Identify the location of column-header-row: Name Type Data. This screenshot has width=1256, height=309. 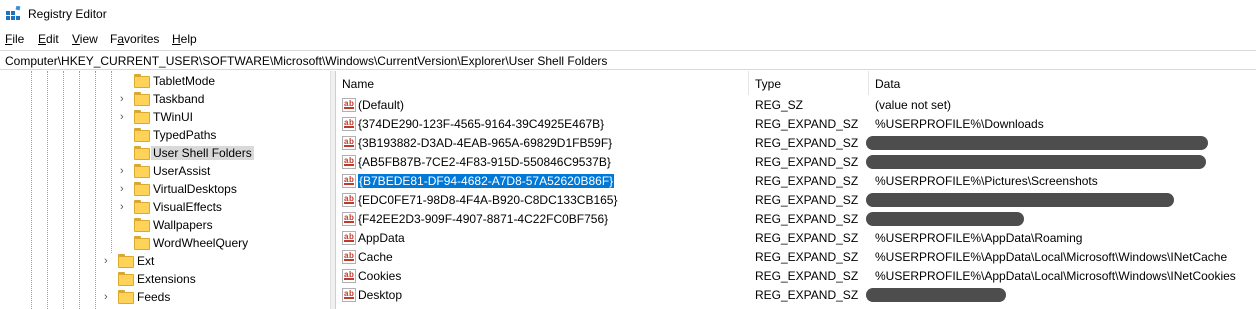
(796, 83).